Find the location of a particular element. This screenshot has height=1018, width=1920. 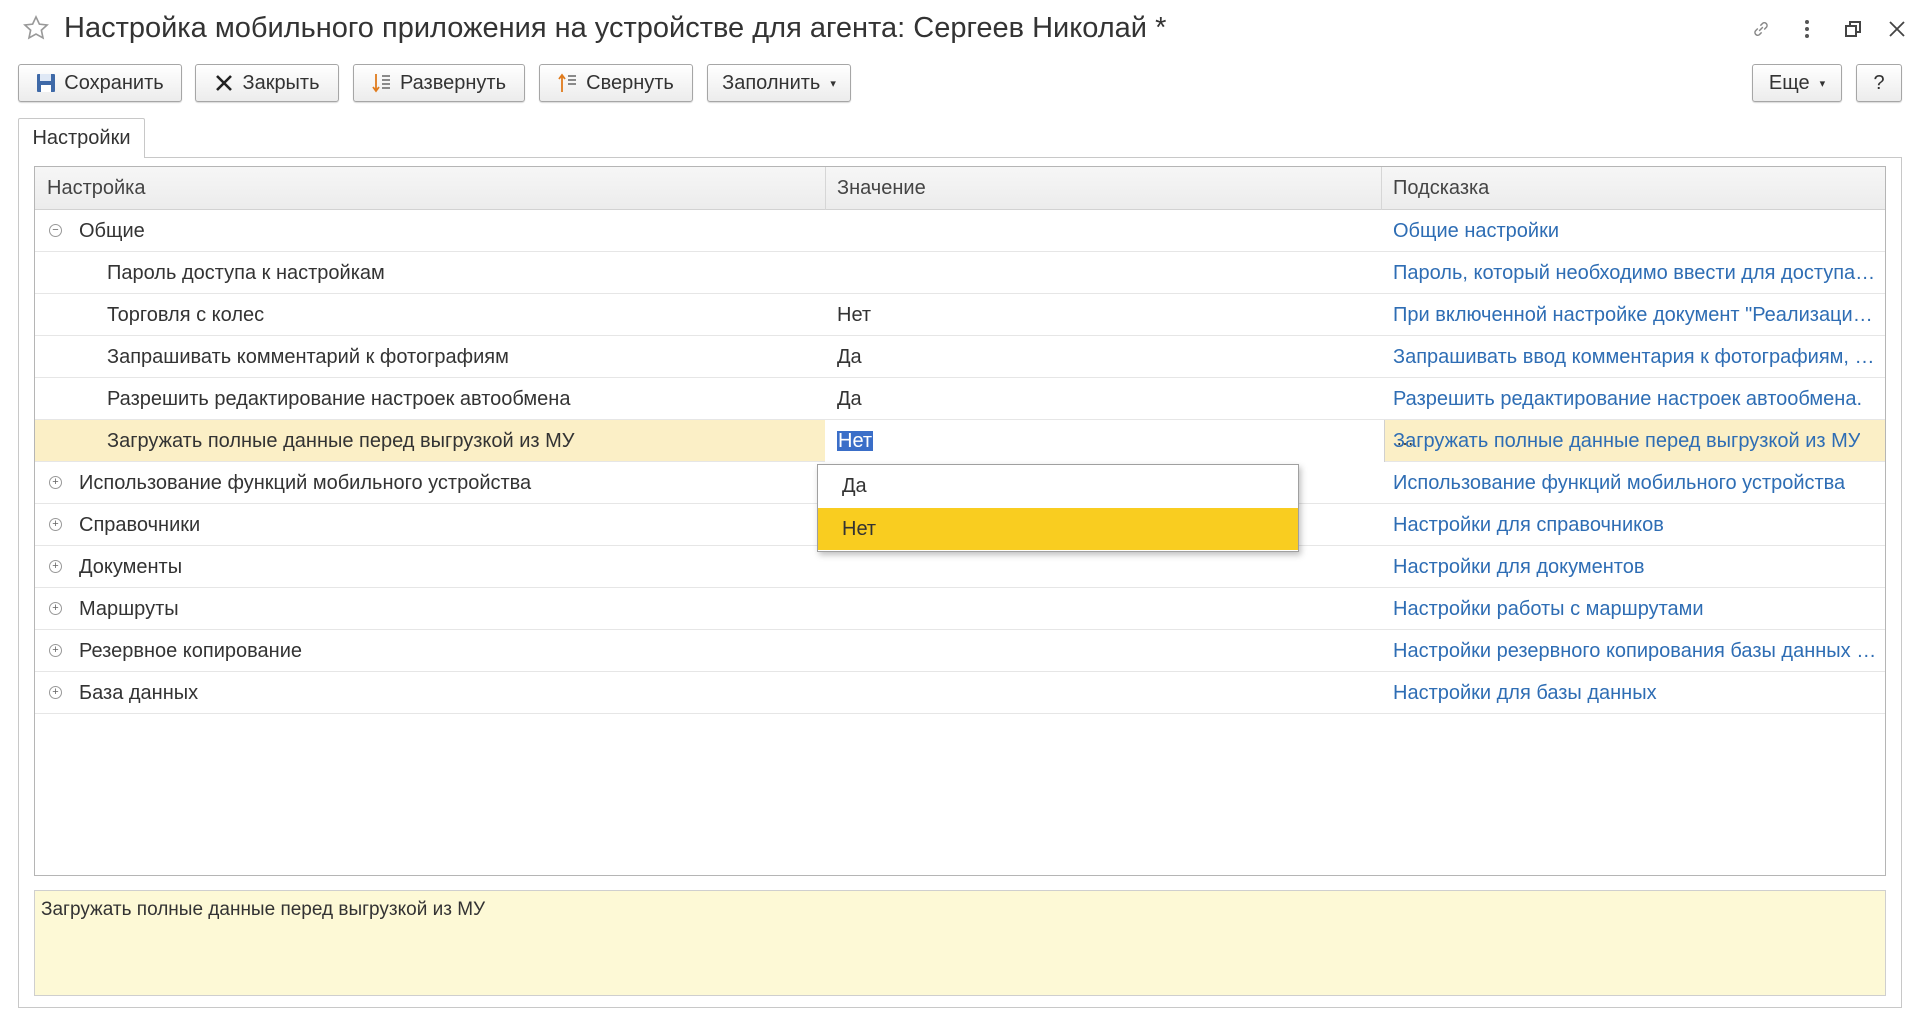

restore-window-icon is located at coordinates (1853, 29).